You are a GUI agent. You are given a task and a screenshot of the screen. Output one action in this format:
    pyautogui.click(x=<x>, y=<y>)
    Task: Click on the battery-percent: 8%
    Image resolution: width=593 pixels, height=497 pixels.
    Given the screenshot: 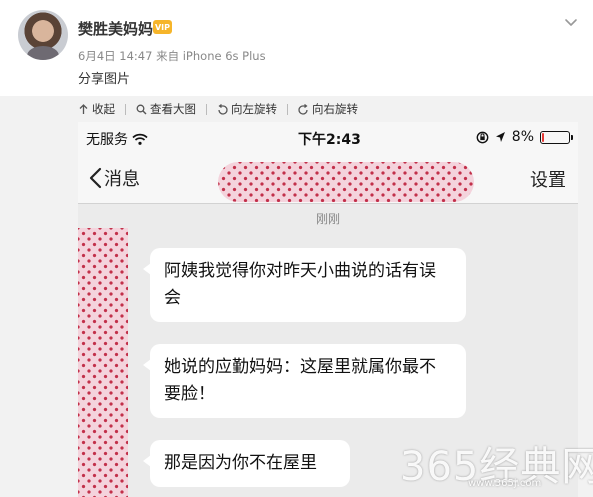 What is the action you would take?
    pyautogui.click(x=522, y=137)
    